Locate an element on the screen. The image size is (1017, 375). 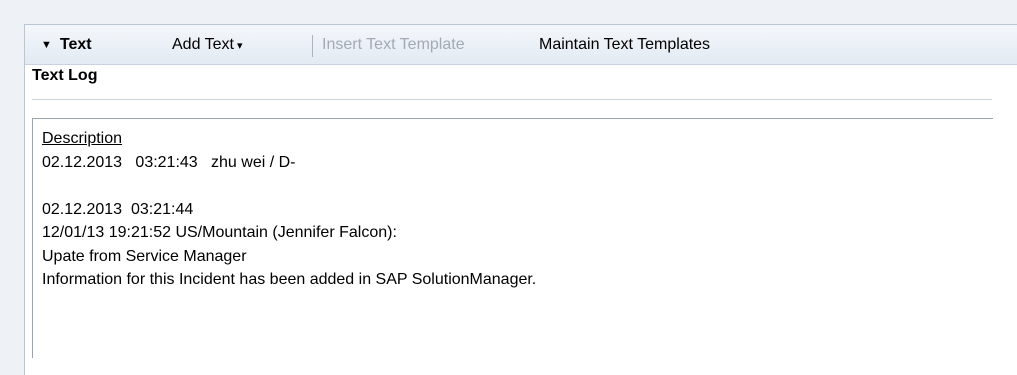
toolbar-separator is located at coordinates (312, 46).